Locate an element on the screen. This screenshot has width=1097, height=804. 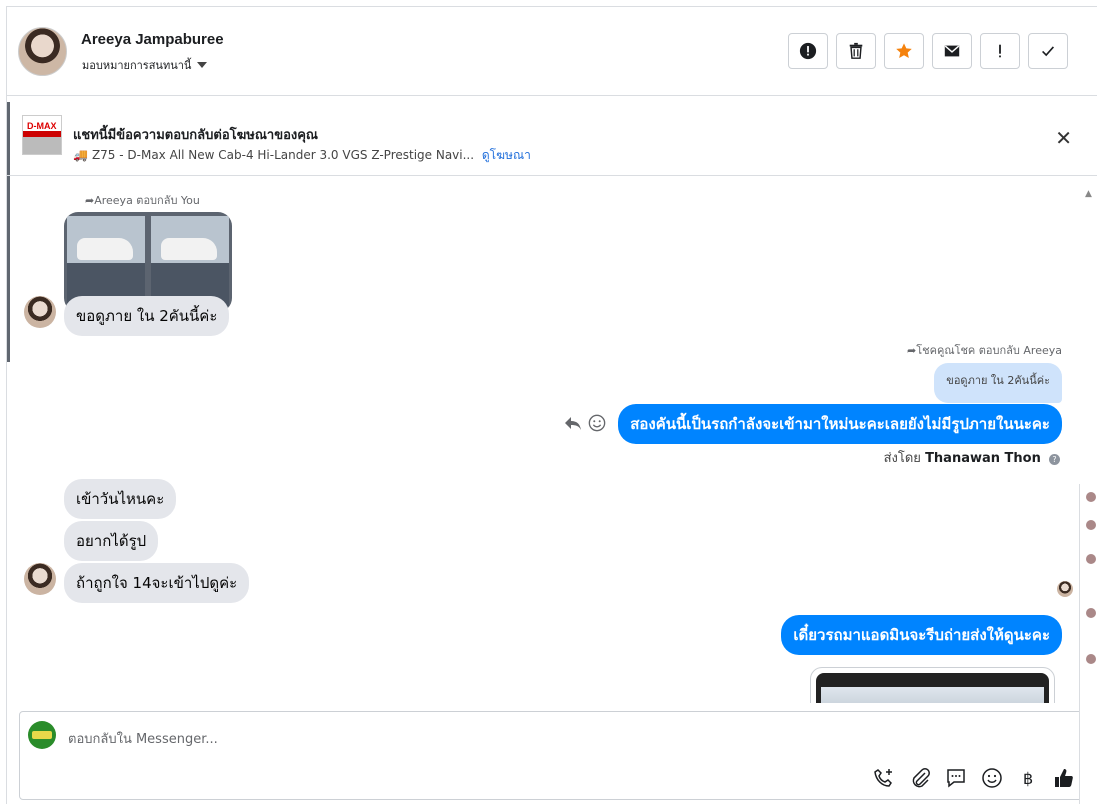
side-panel-peek is located at coordinates (1088, 644).